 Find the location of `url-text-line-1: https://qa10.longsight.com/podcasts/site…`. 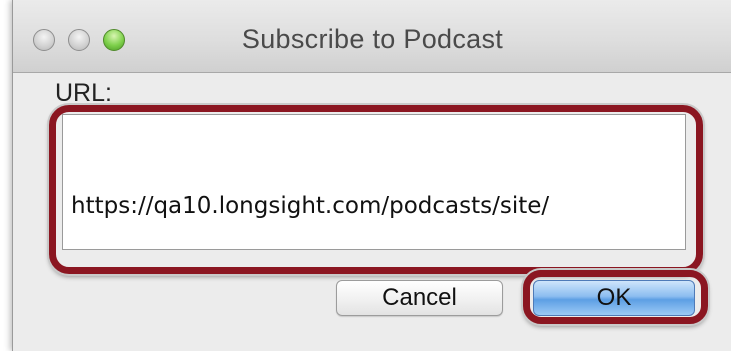

url-text-line-1: https://qa10.longsight.com/podcasts/site… is located at coordinates (310, 206).